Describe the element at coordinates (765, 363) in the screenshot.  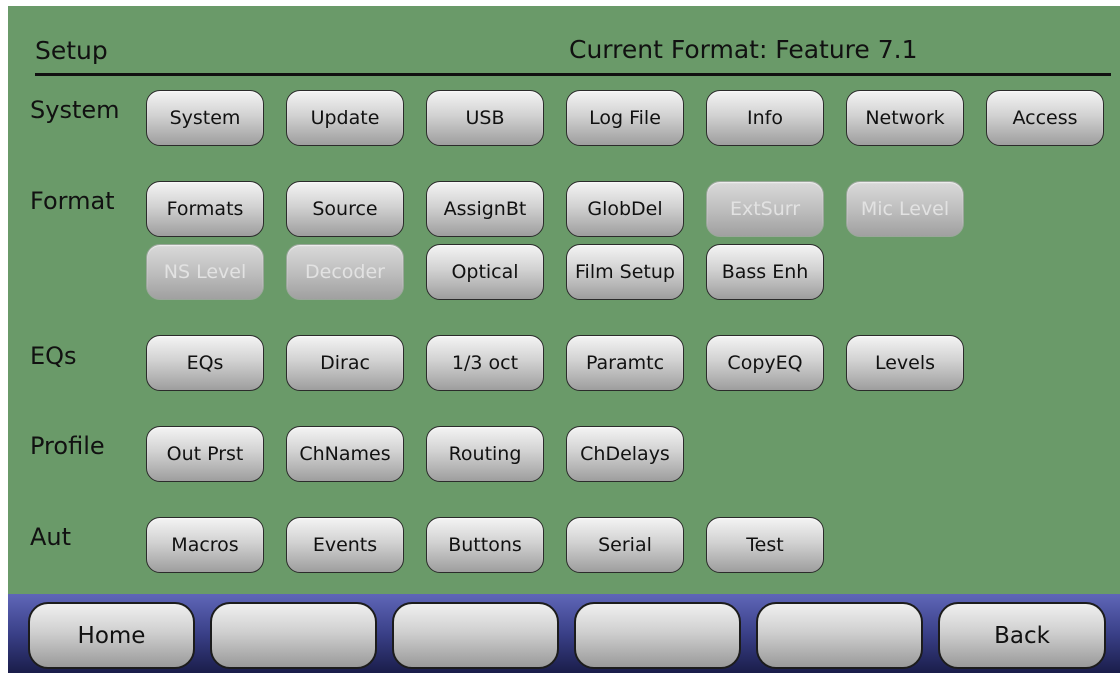
I see `copyeq-button: CopyEQ` at that location.